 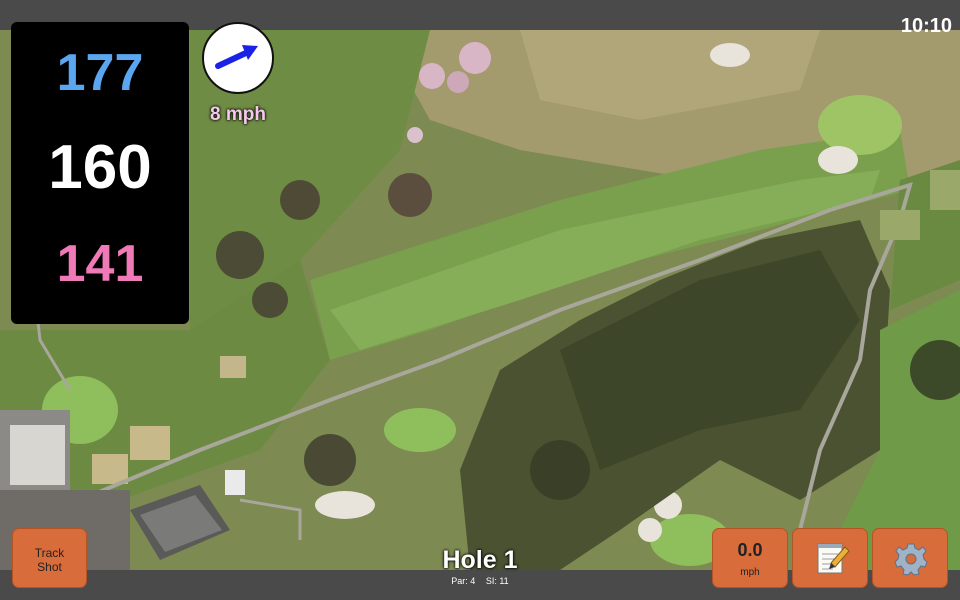 What do you see at coordinates (100, 167) in the screenshot?
I see `middle-yardage: 160` at bounding box center [100, 167].